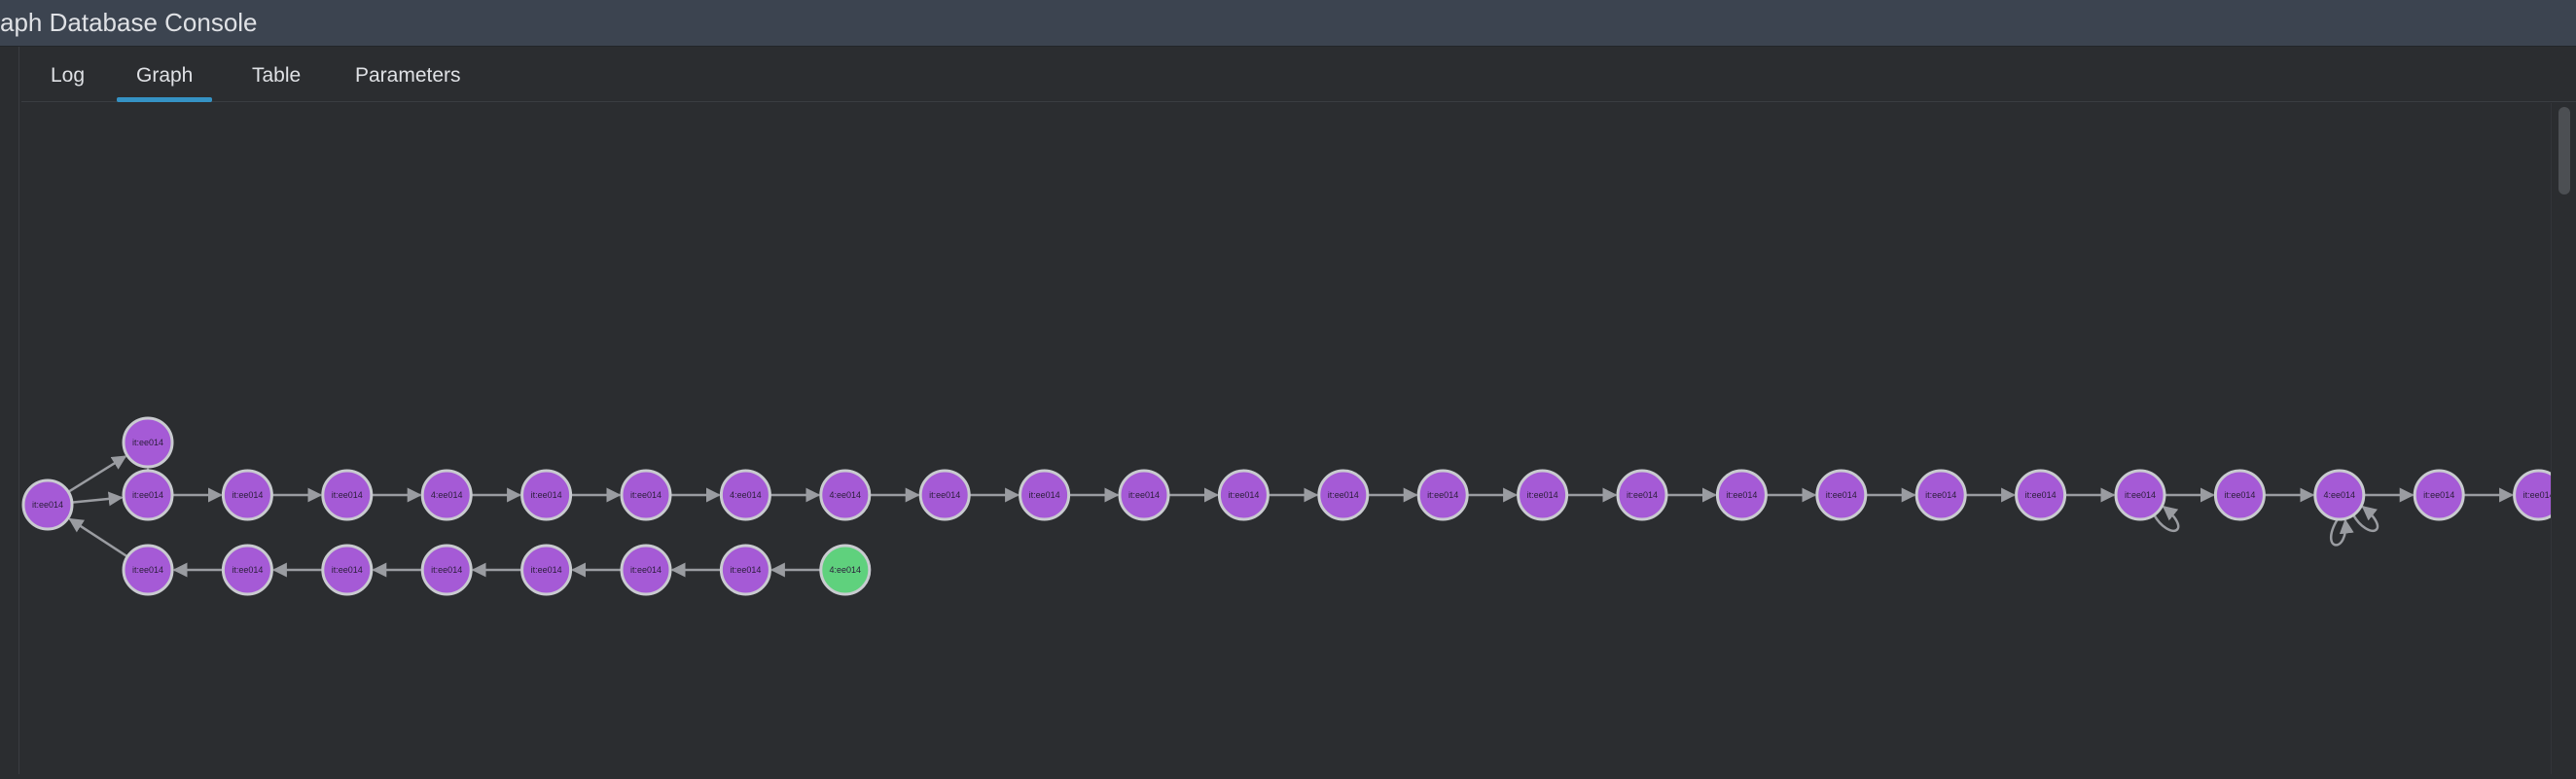 Image resolution: width=2576 pixels, height=779 pixels. What do you see at coordinates (165, 75) in the screenshot?
I see `tab-graph: Graph` at bounding box center [165, 75].